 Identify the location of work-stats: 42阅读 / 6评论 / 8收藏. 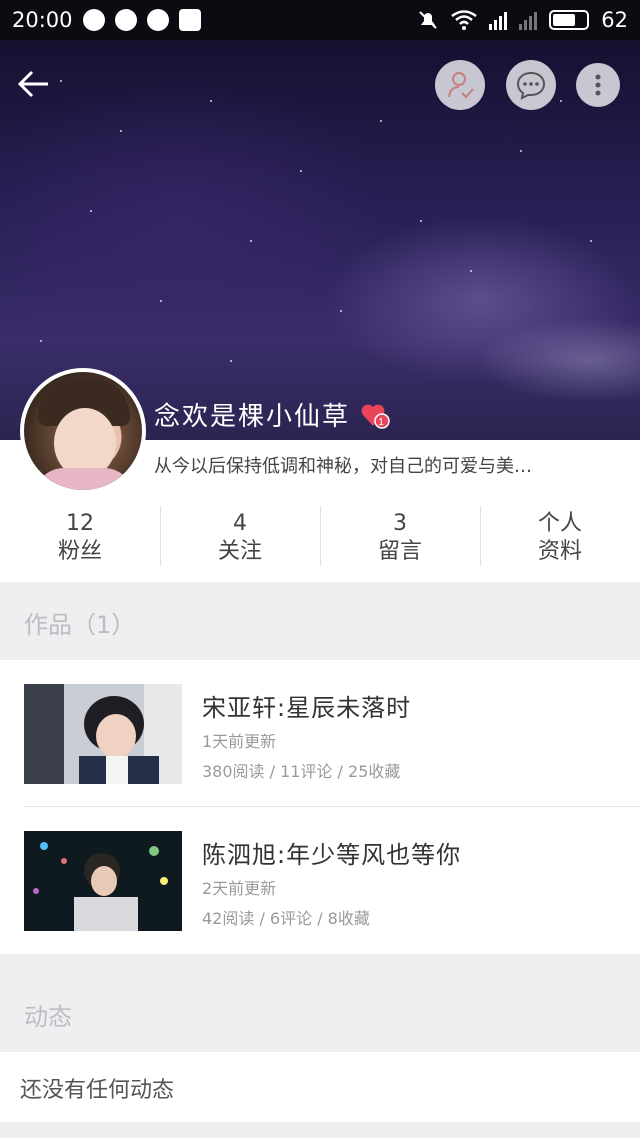
(286, 918).